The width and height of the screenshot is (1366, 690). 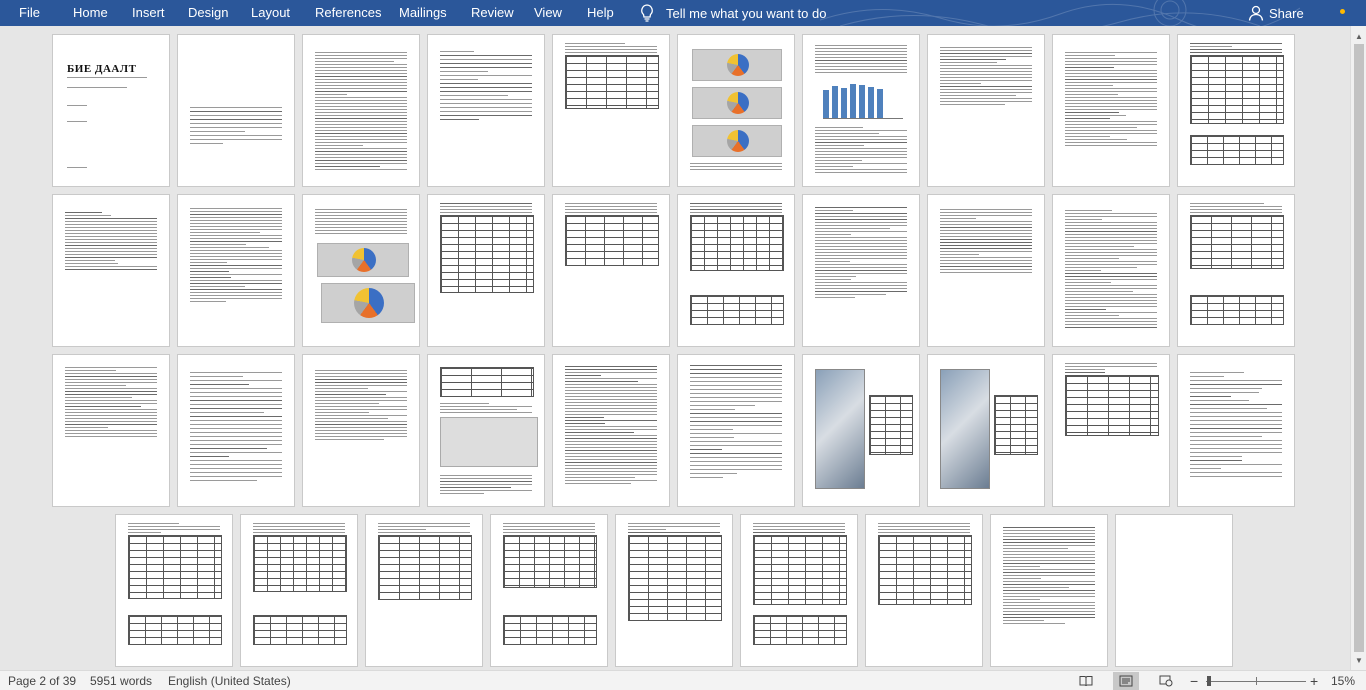 What do you see at coordinates (111, 110) in the screenshot?
I see `document-page: БИЕ ДААЛТ` at bounding box center [111, 110].